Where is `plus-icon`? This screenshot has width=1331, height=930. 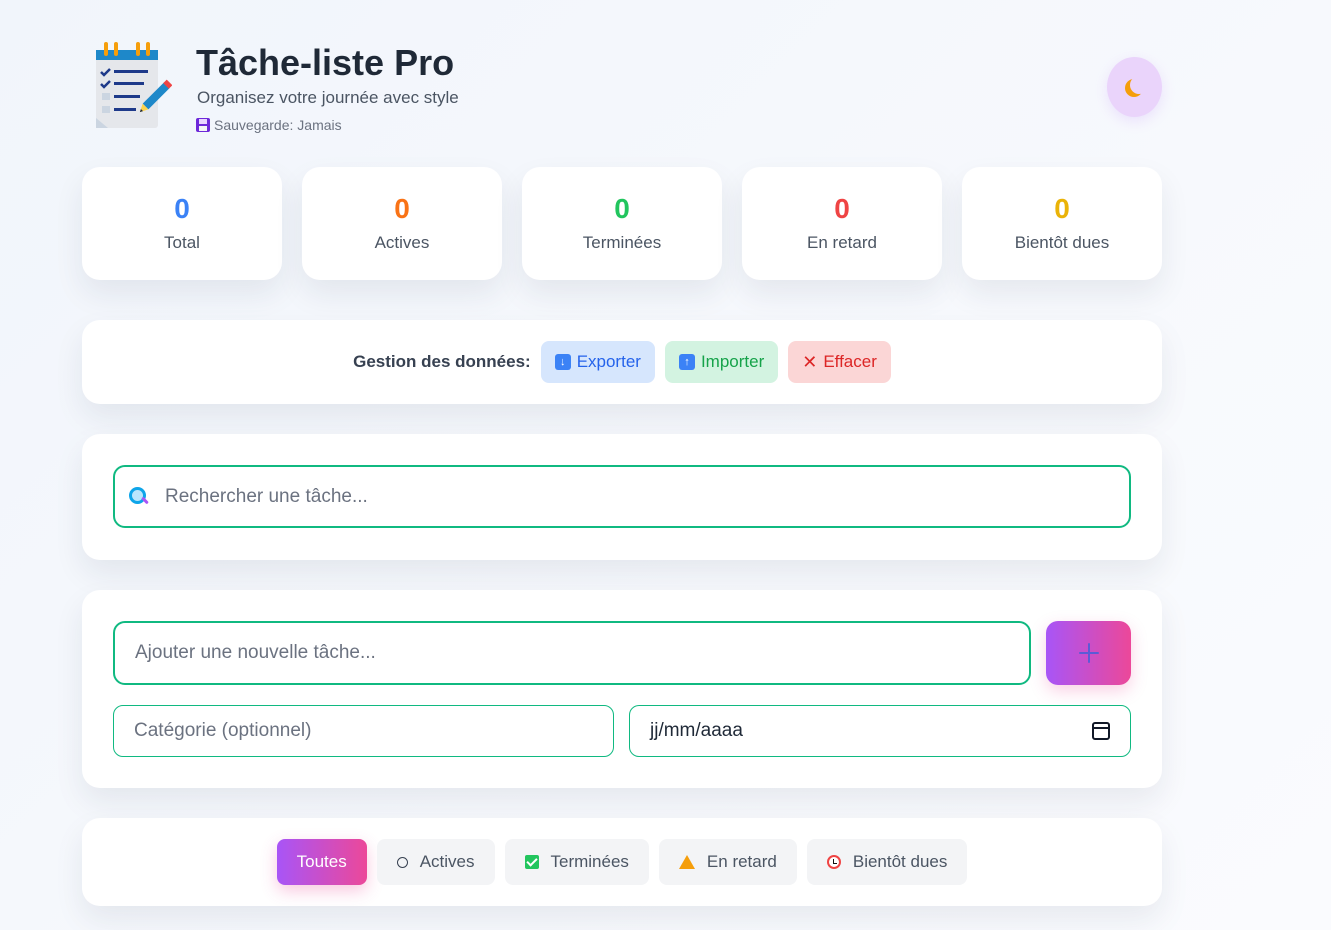
plus-icon is located at coordinates (1088, 653).